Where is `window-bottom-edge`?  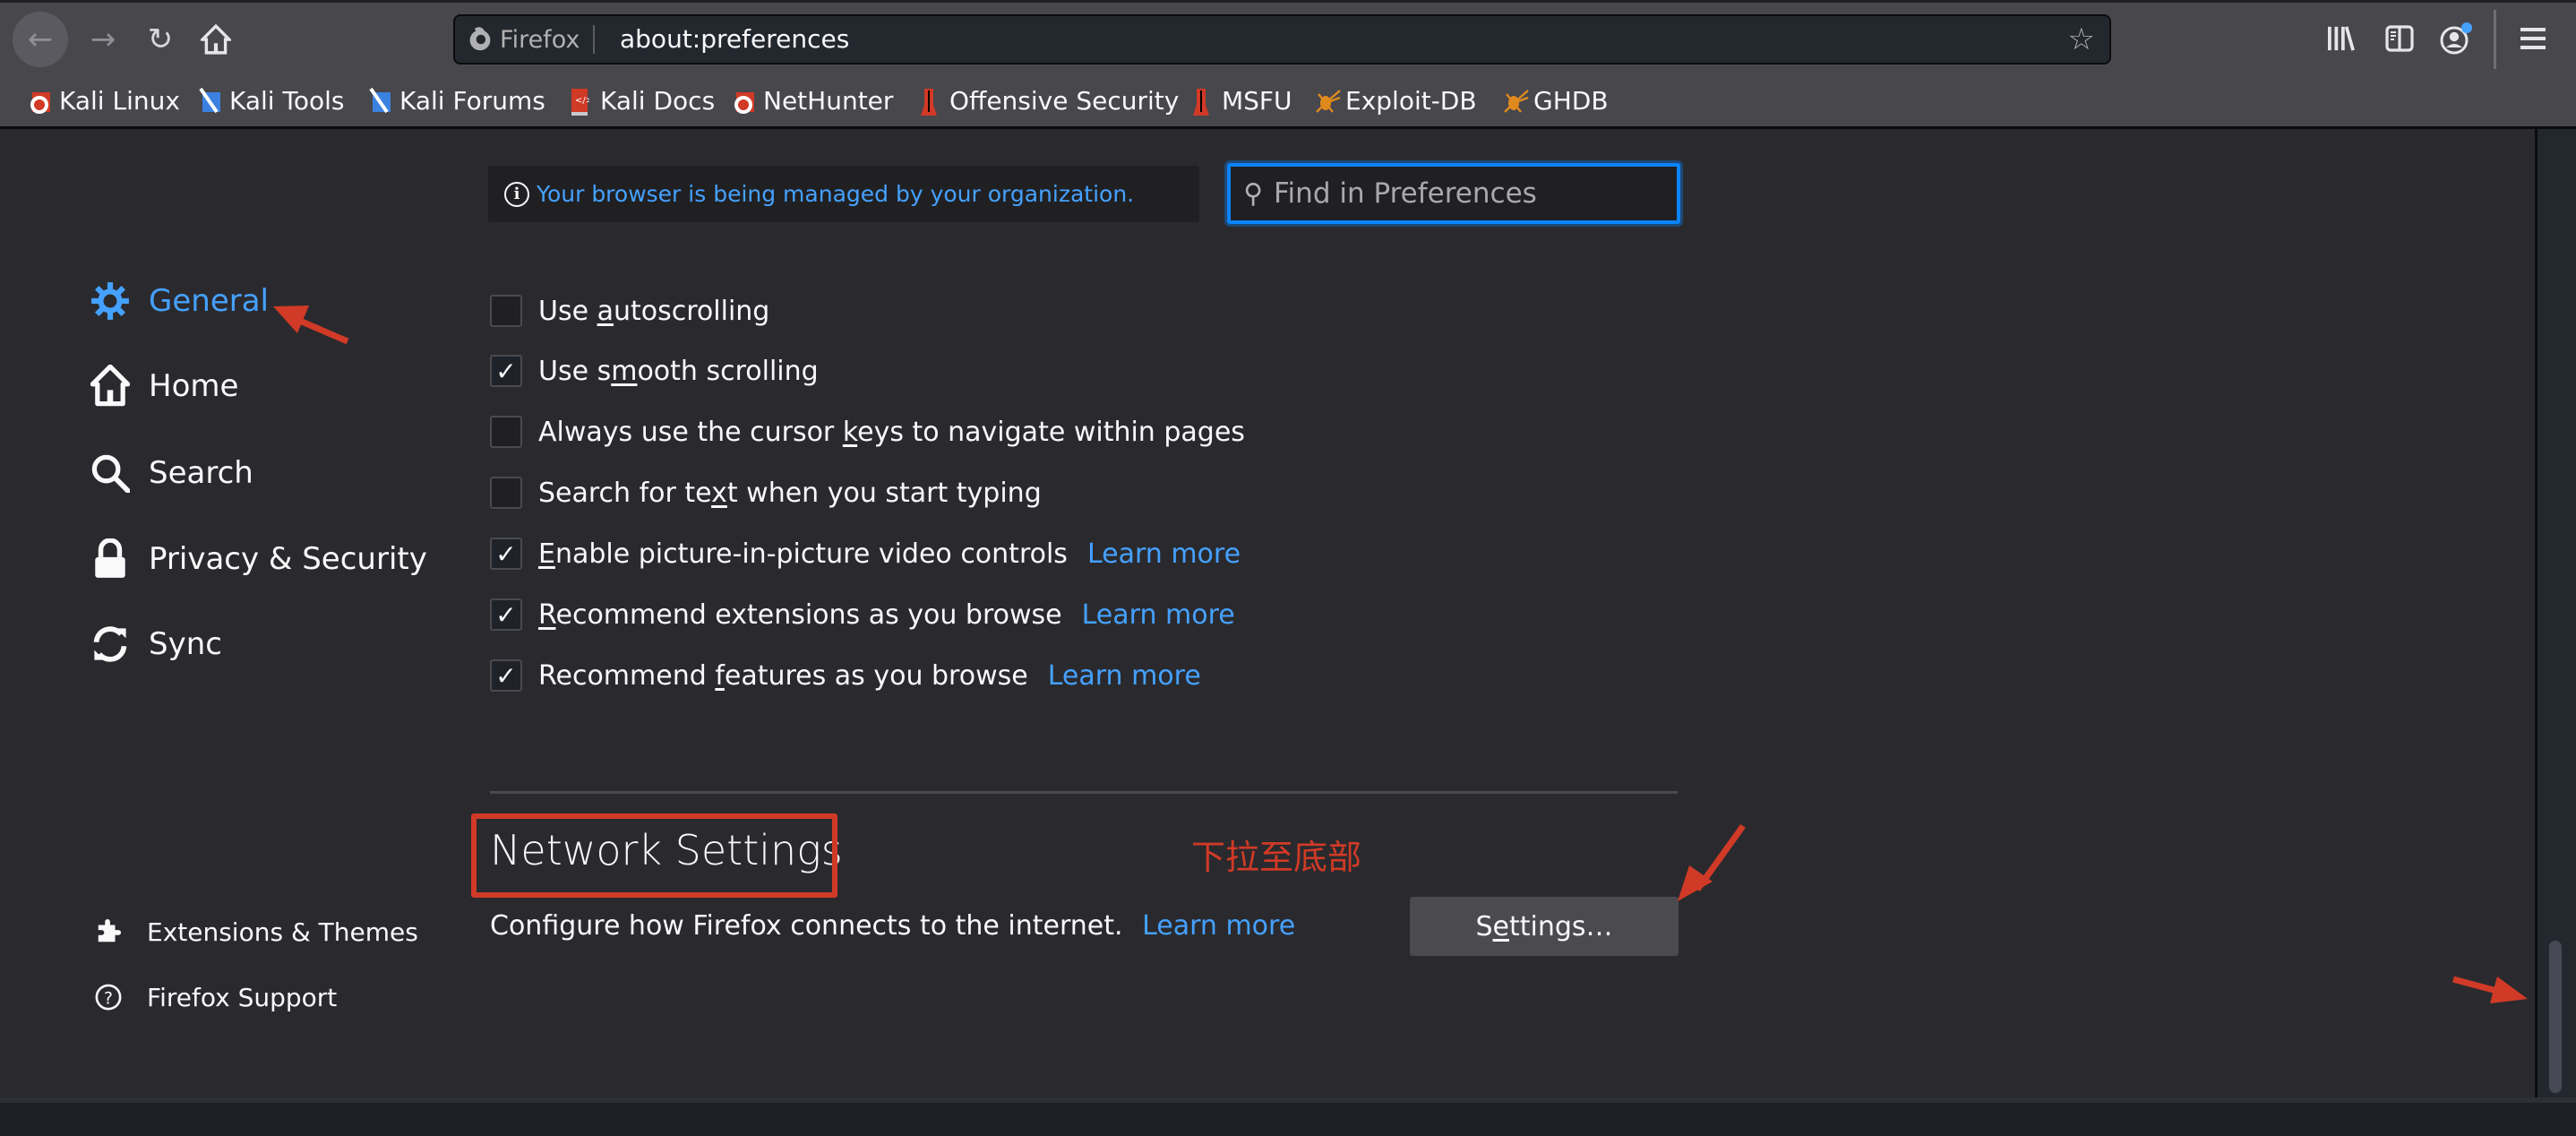 window-bottom-edge is located at coordinates (1288, 1116).